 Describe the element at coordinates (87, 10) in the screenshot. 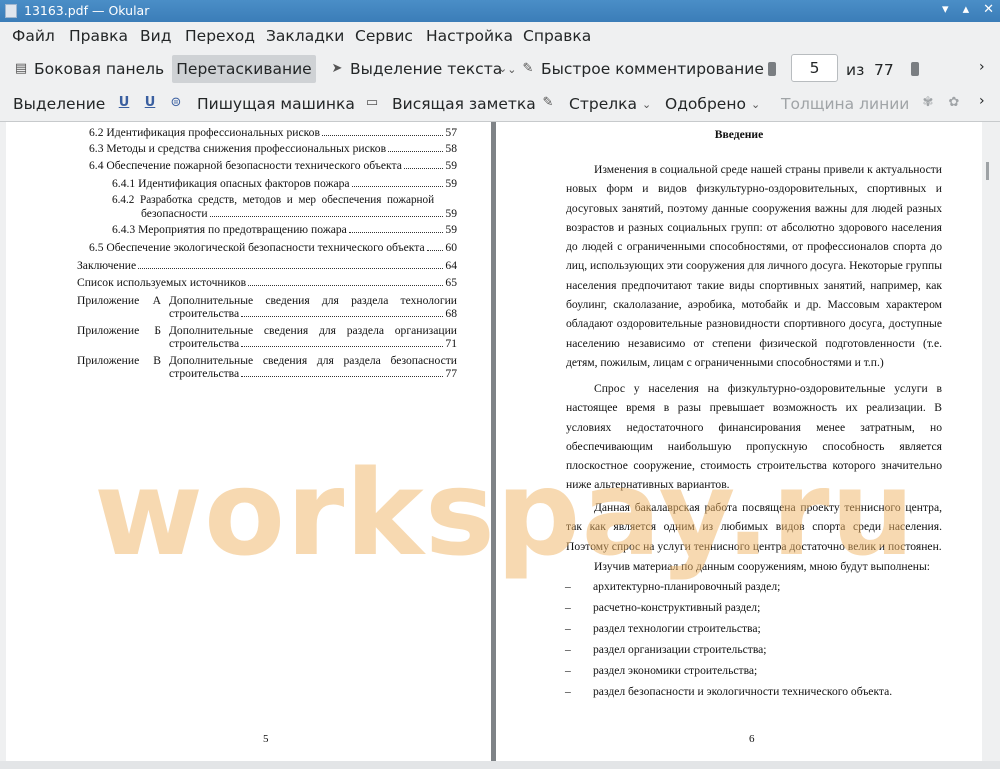

I see `window-title: 13163.pdf — Okular` at that location.